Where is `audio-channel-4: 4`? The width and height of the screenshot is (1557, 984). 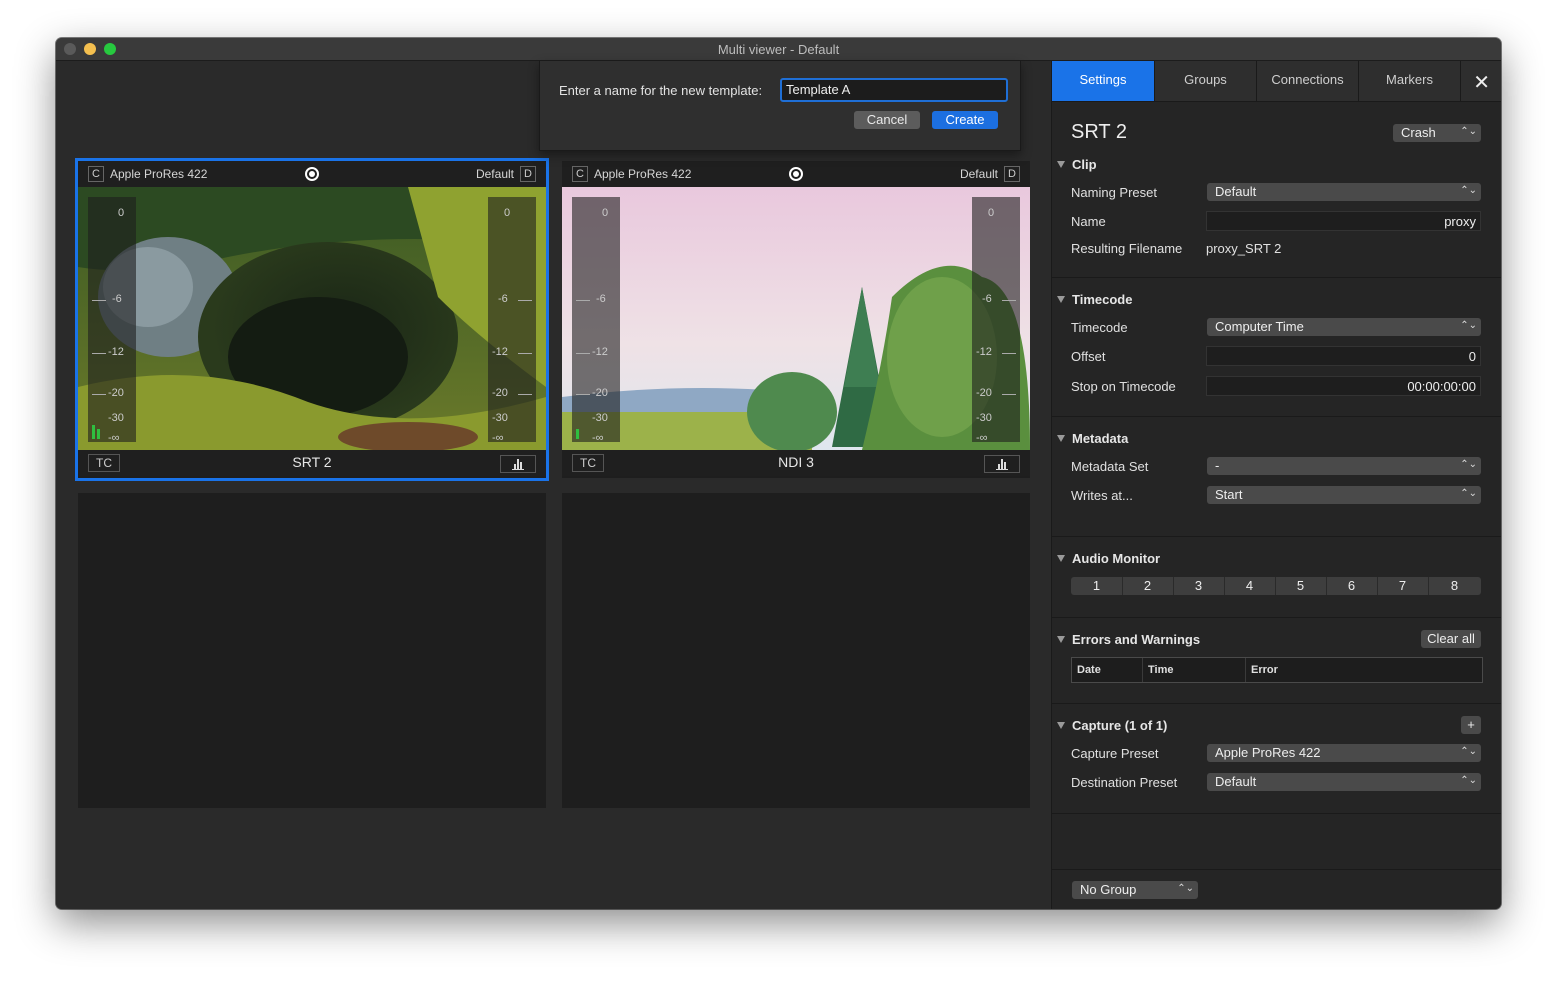
audio-channel-4: 4 is located at coordinates (1250, 586).